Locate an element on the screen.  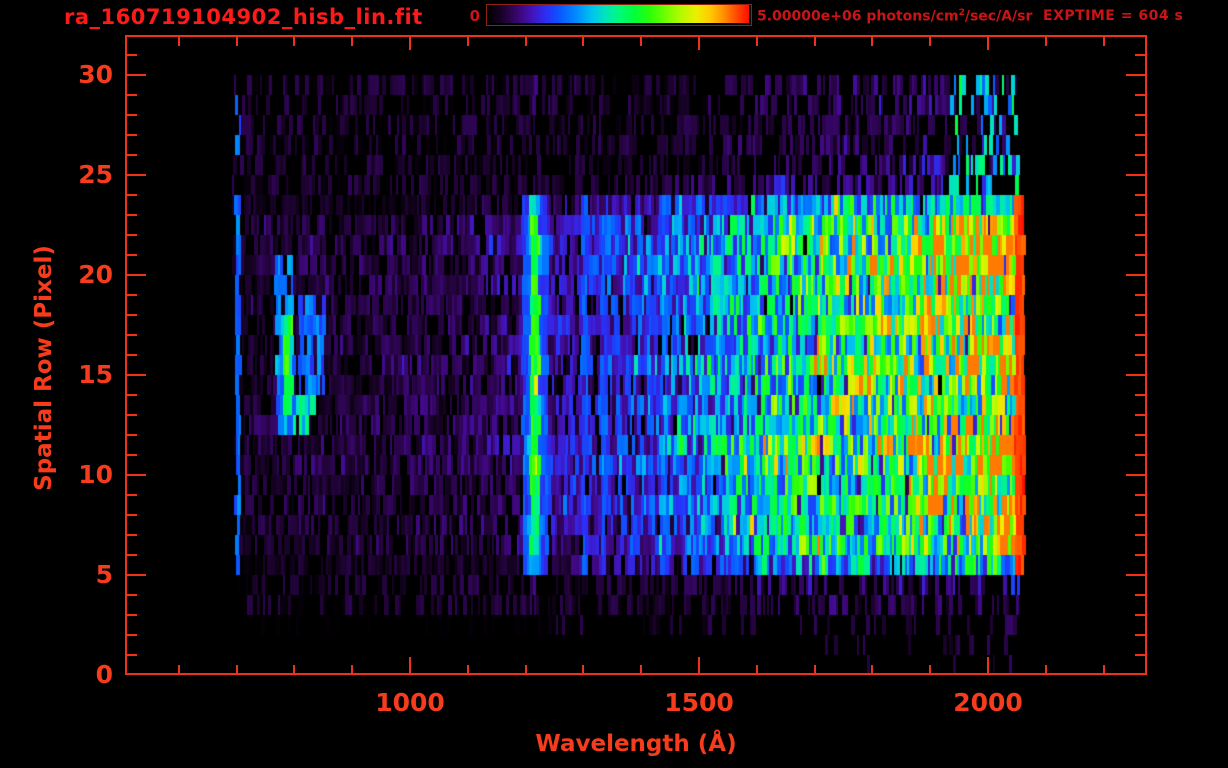
x-axis-title: Wavelength (Å) is located at coordinates (636, 744).